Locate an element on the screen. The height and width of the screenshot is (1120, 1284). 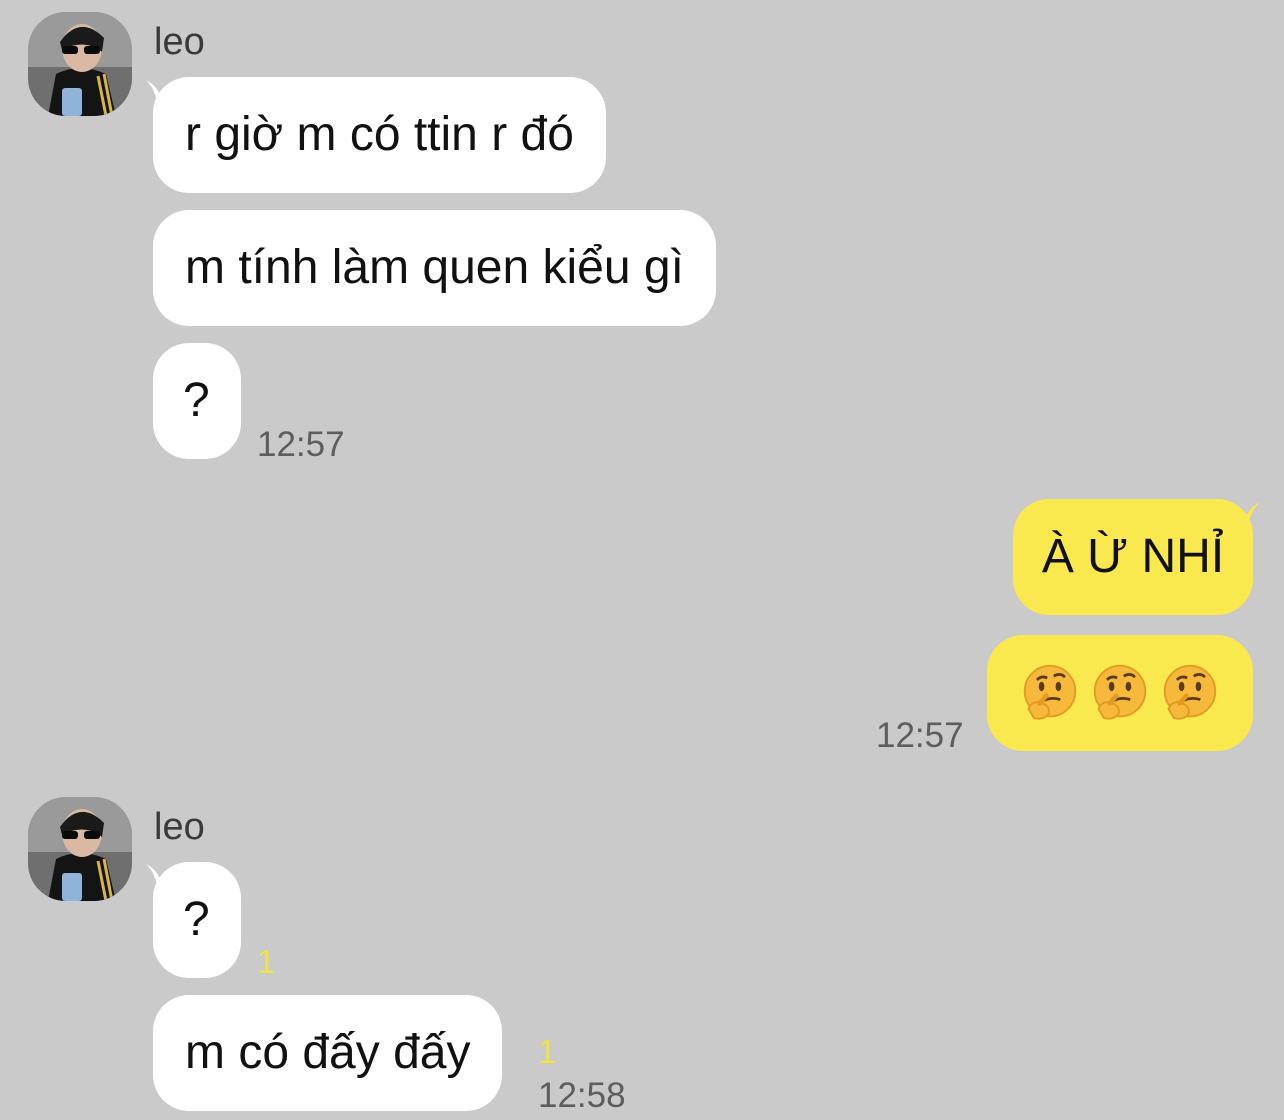
message-text: r giờ m có ttin r đó is located at coordinates (379, 134).